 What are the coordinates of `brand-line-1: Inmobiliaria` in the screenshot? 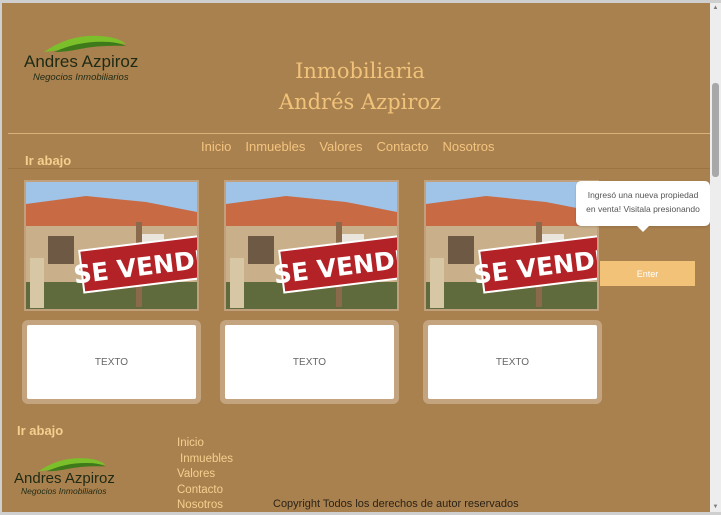 It's located at (360, 71).